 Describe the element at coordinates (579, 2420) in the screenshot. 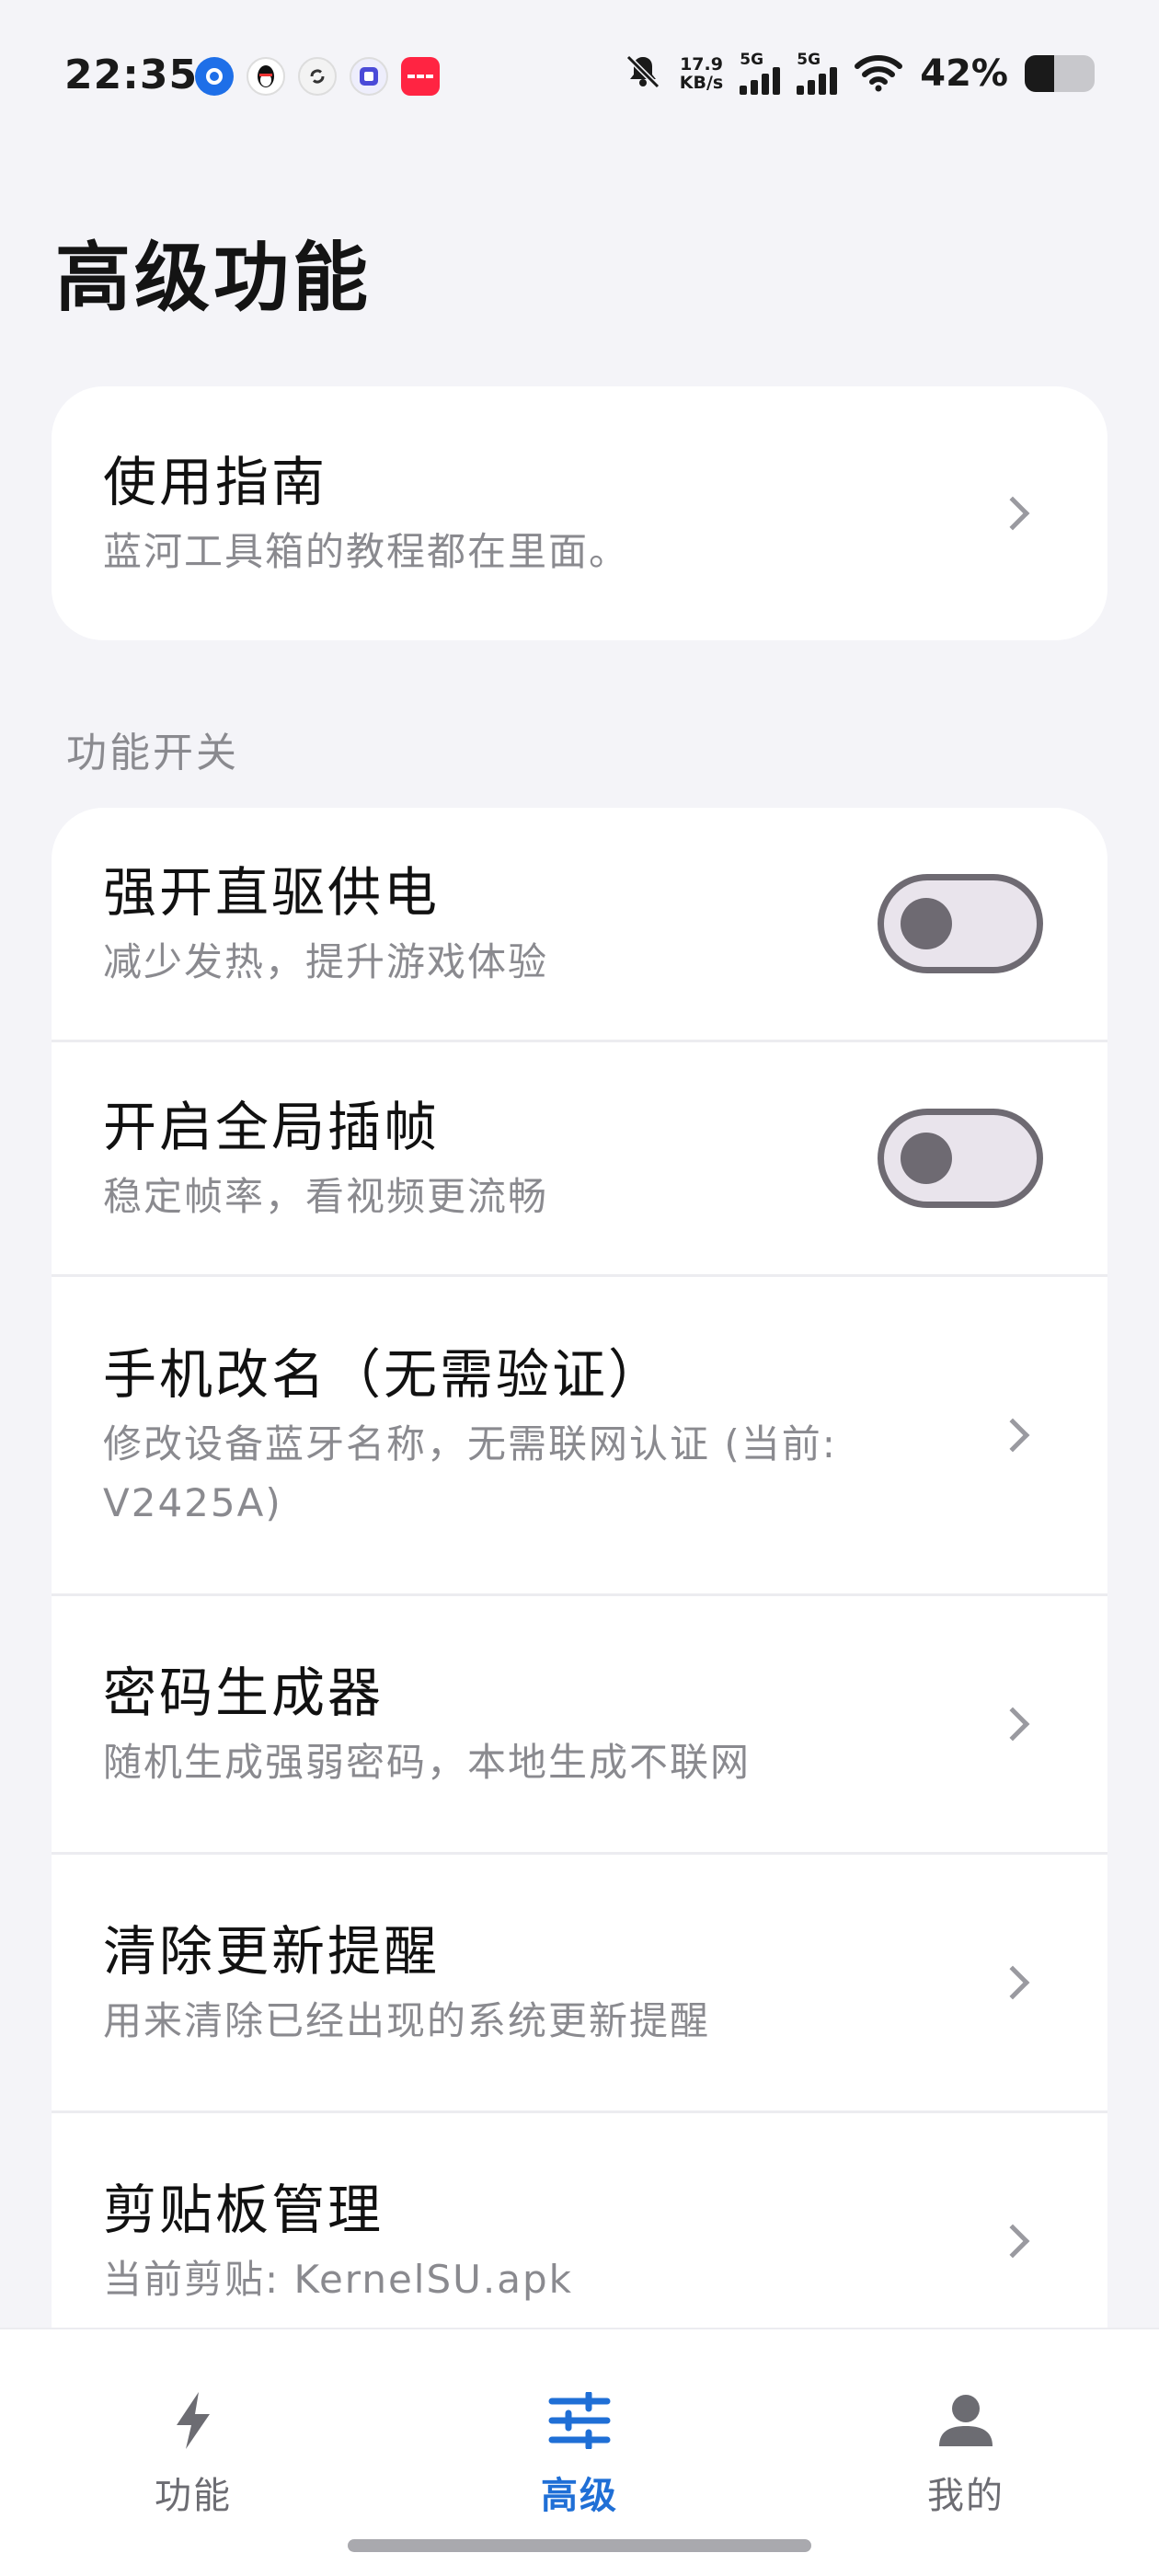

I see `sliders-icon` at that location.